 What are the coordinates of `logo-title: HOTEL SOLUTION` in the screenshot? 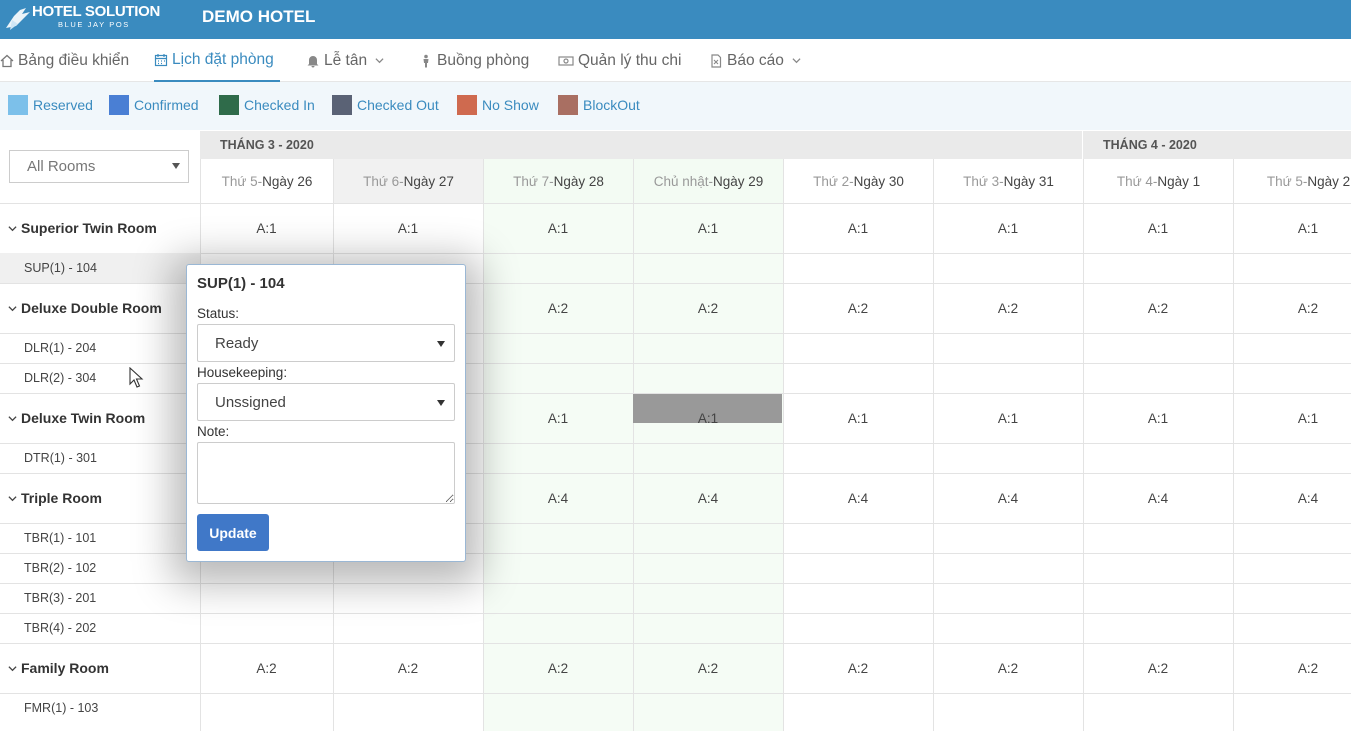 It's located at (96, 11).